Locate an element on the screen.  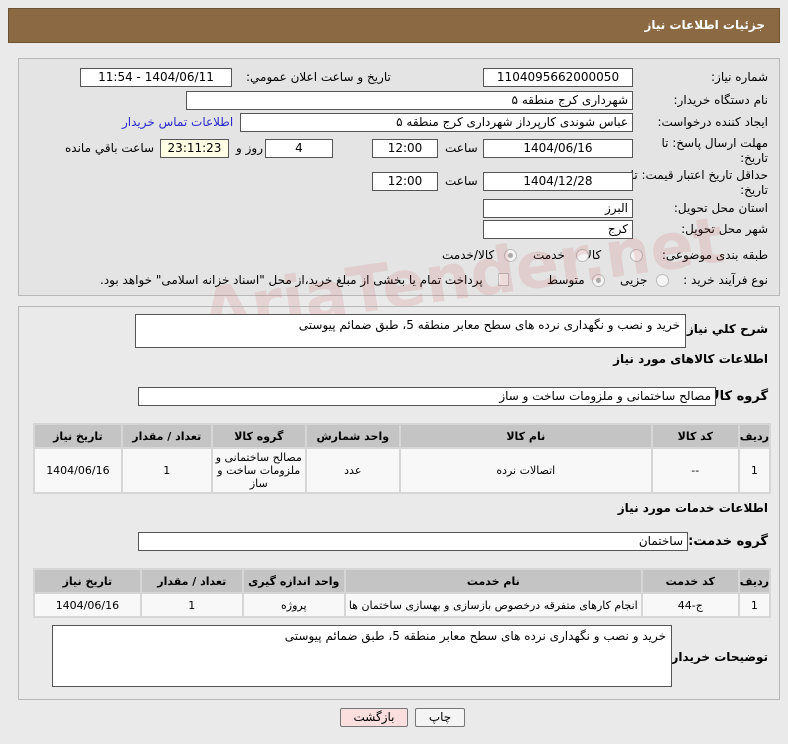
creator-label: ایجاد کننده درخواست: is located at coordinates (712, 122).